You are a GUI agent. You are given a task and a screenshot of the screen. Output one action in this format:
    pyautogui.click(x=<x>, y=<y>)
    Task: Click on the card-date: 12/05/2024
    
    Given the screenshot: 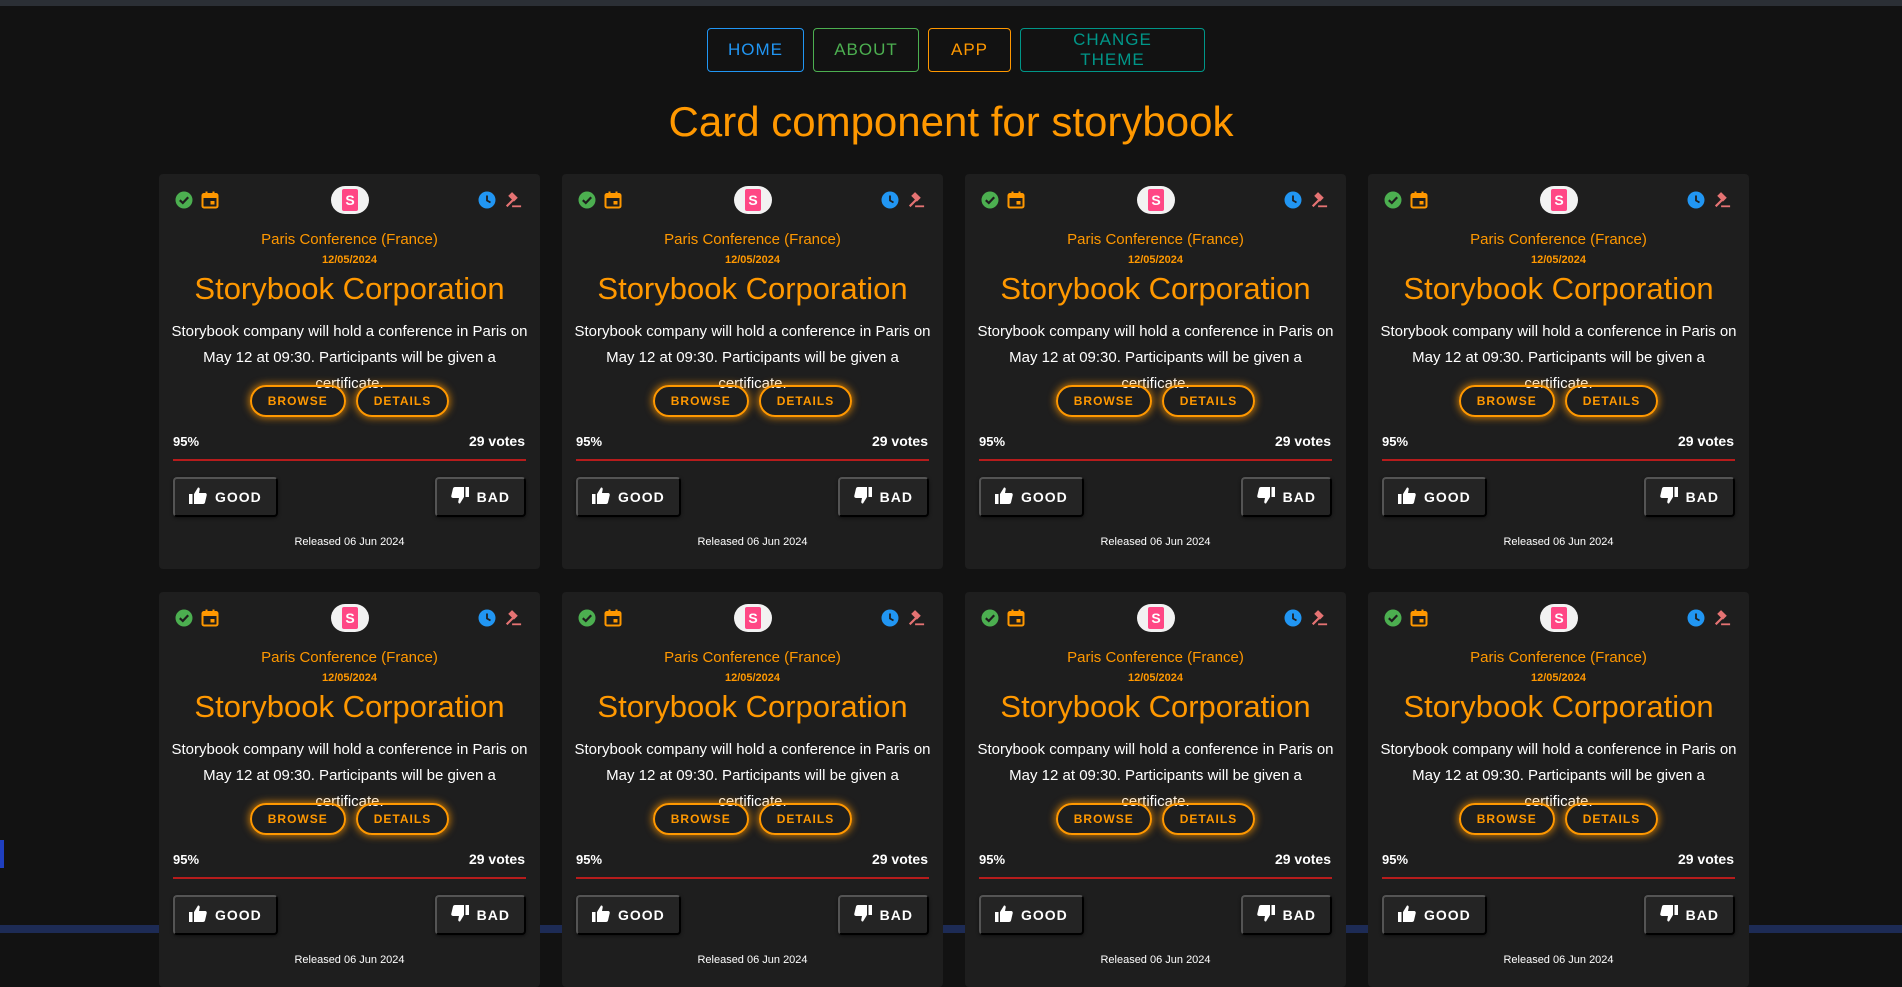 What is the action you would take?
    pyautogui.click(x=349, y=678)
    